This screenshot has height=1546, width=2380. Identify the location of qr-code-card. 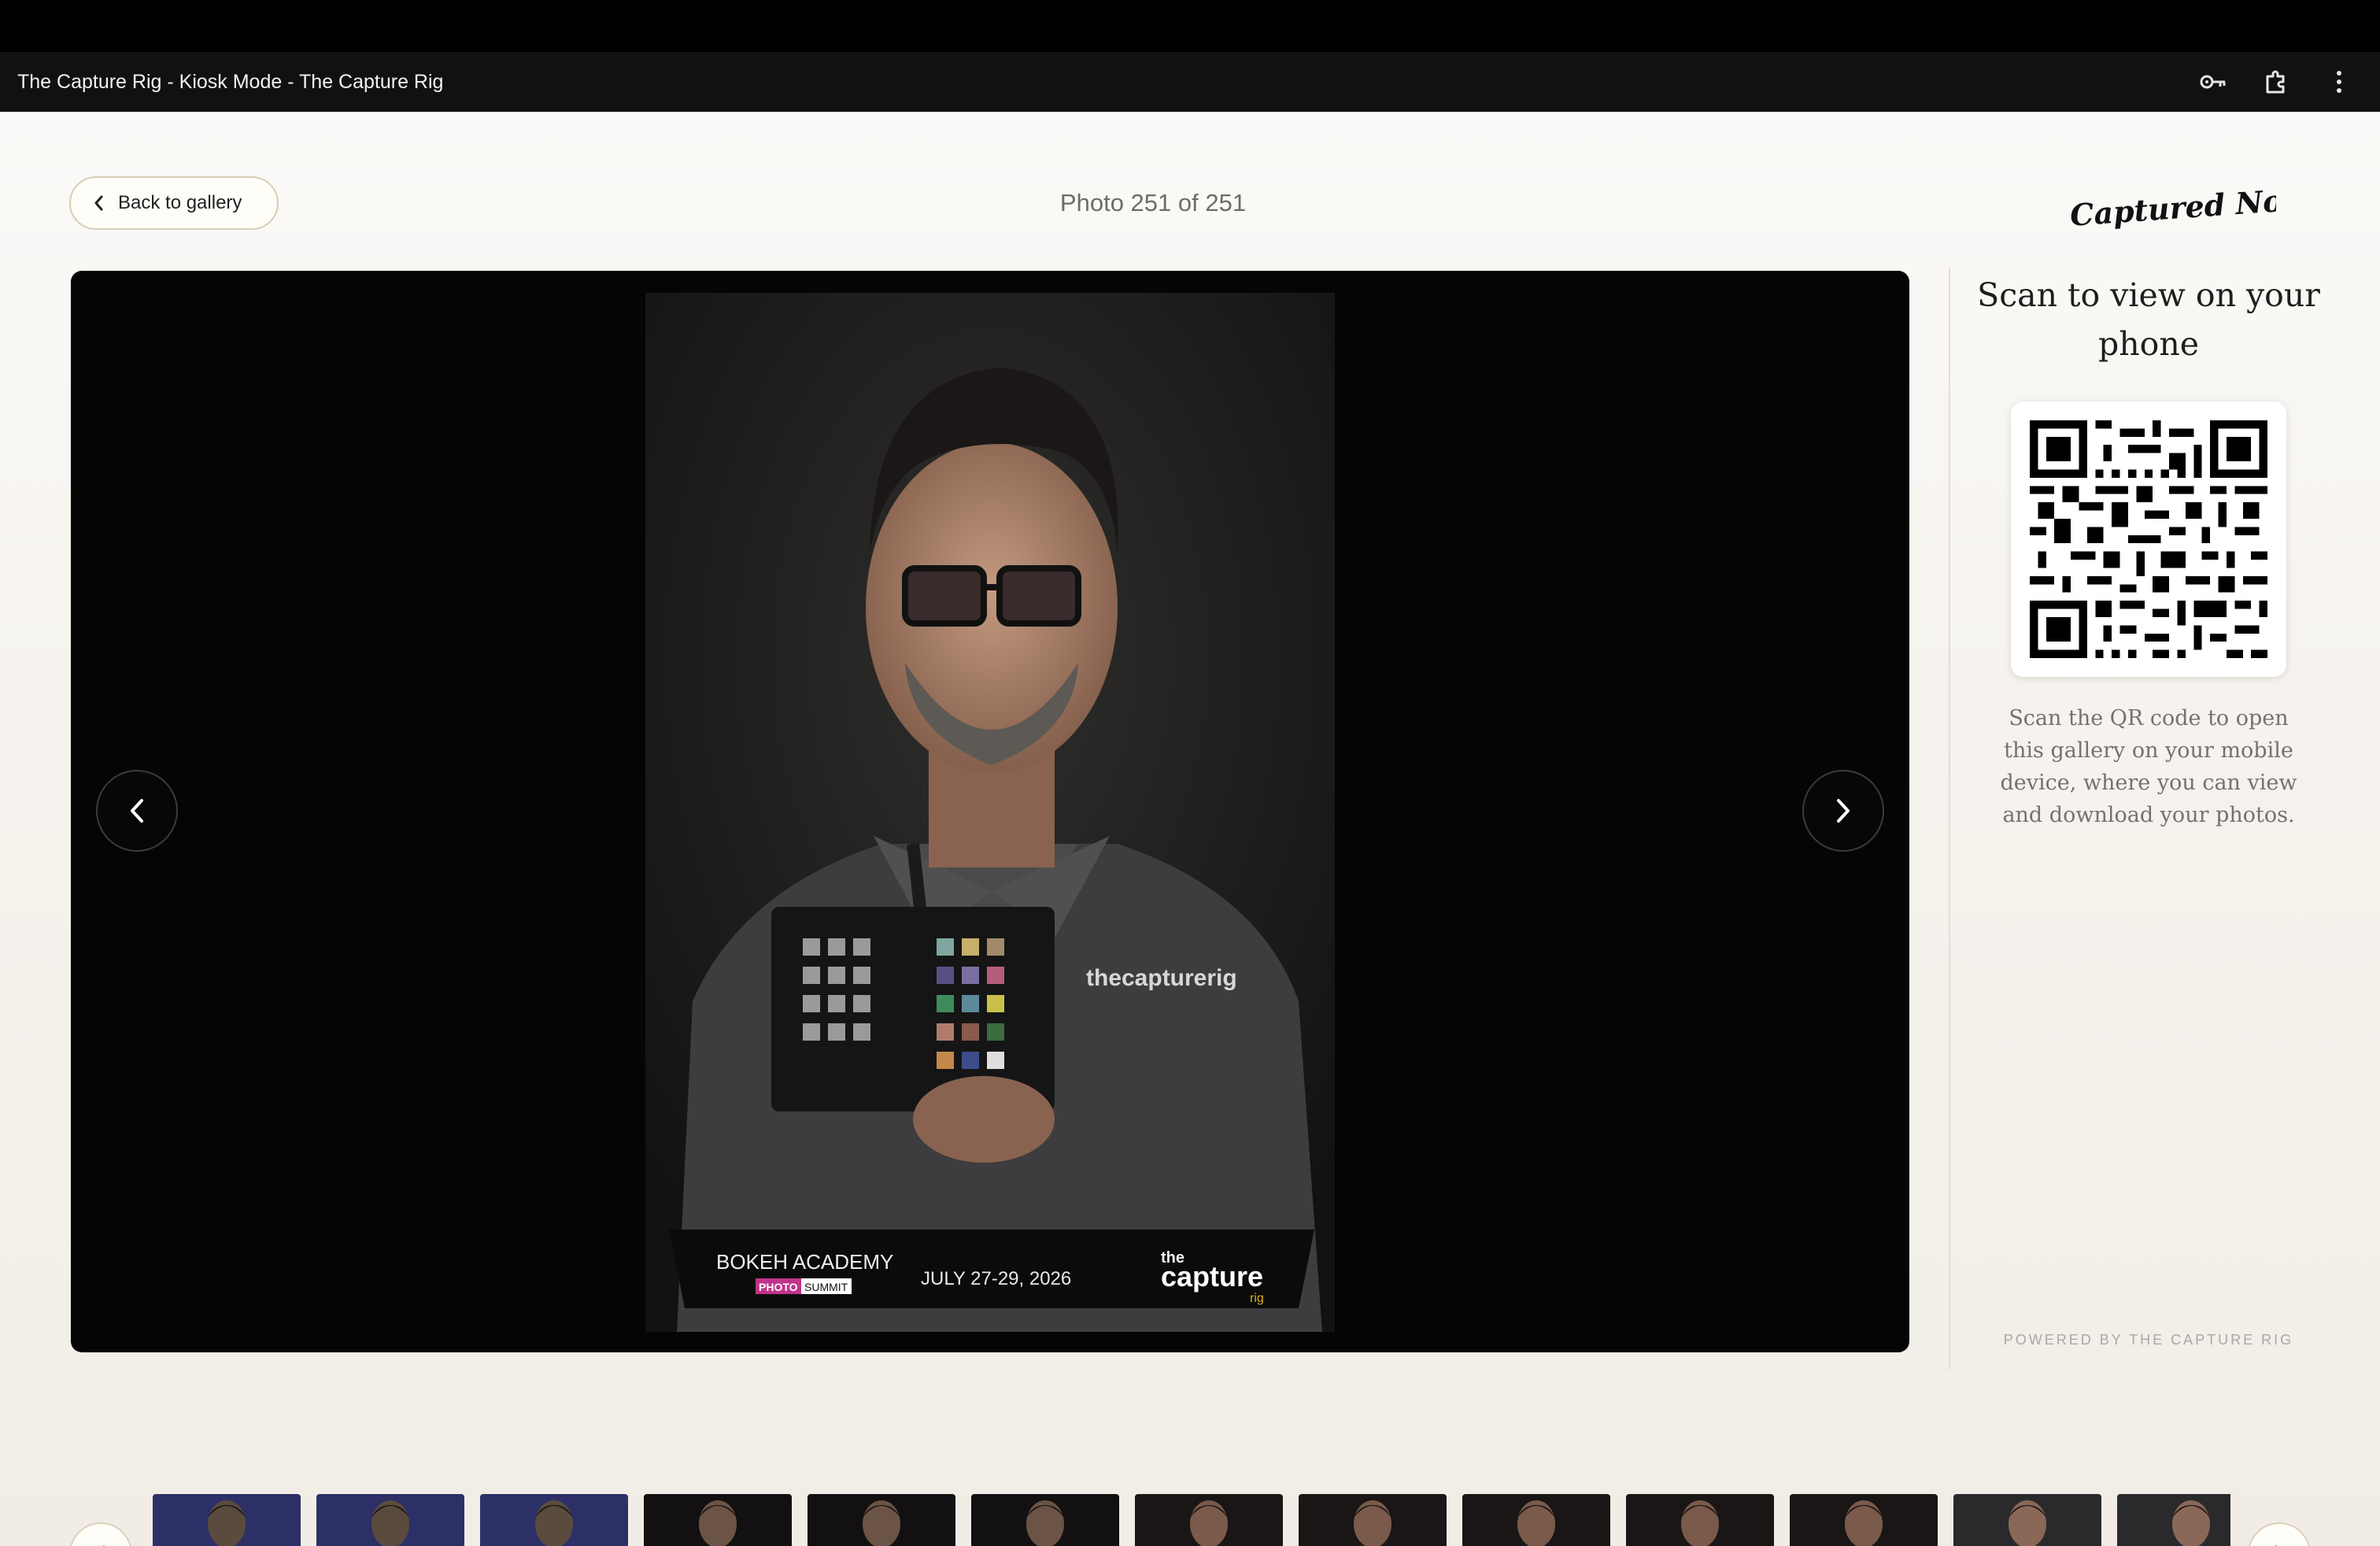
(2148, 539).